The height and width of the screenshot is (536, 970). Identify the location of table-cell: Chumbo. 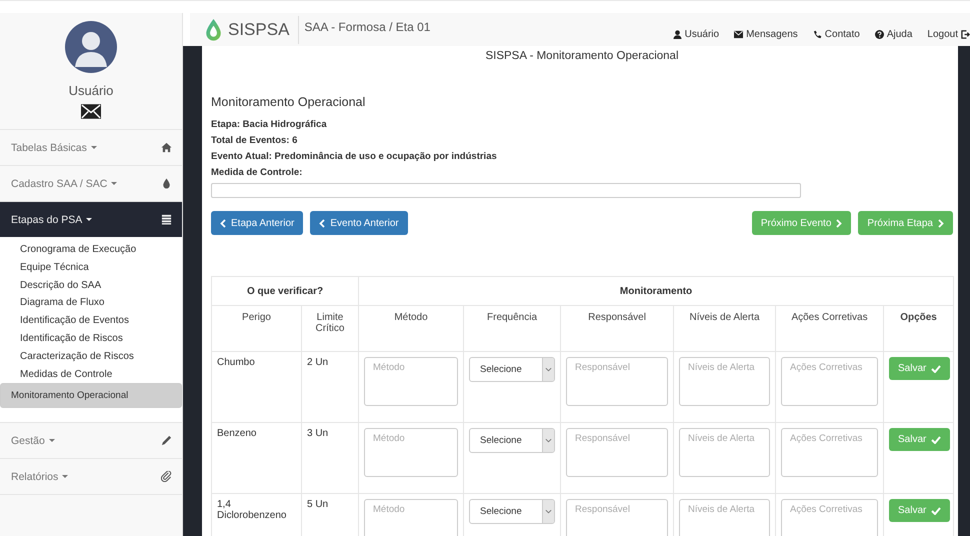
(257, 387).